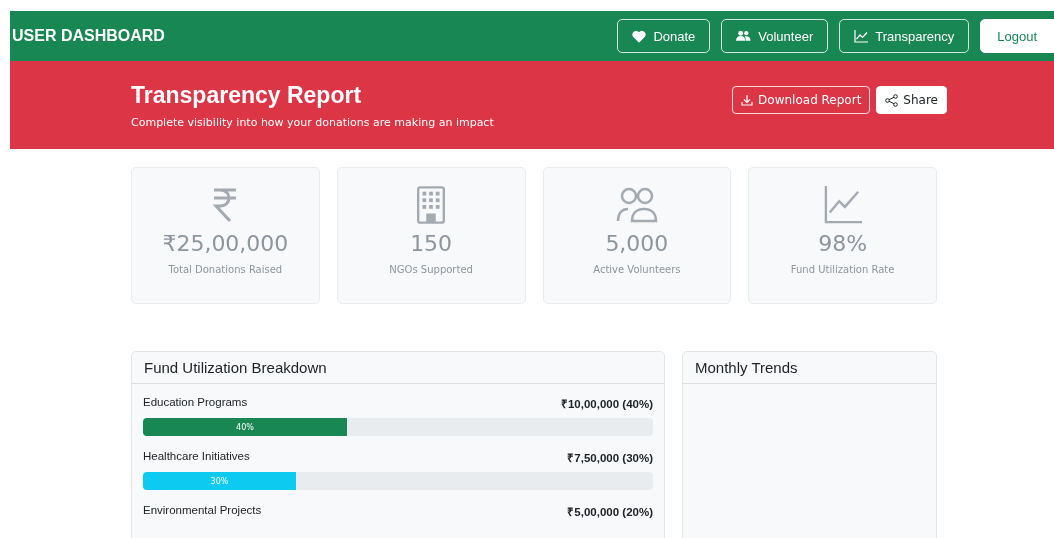 The height and width of the screenshot is (538, 1054). I want to click on card-title: Monthly Trends, so click(809, 368).